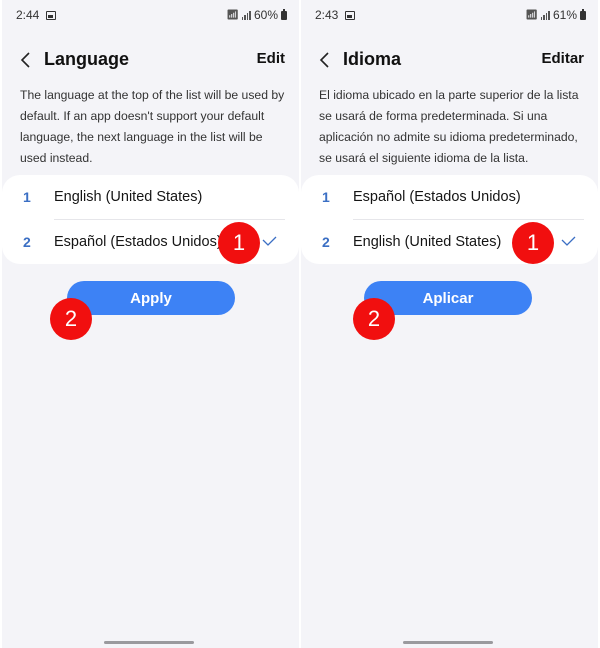 The width and height of the screenshot is (600, 648). I want to click on status-time: 2:44, so click(28, 15).